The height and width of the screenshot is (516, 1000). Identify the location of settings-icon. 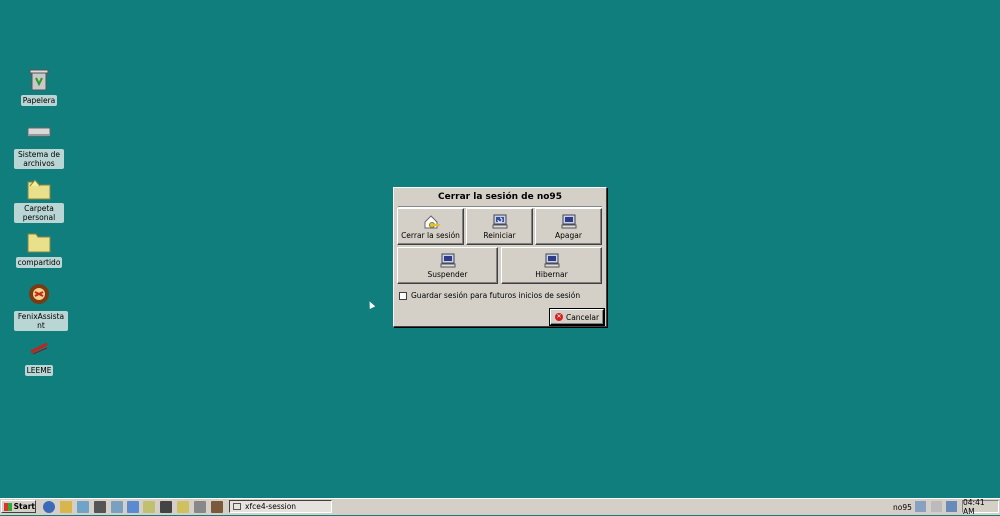
(166, 507).